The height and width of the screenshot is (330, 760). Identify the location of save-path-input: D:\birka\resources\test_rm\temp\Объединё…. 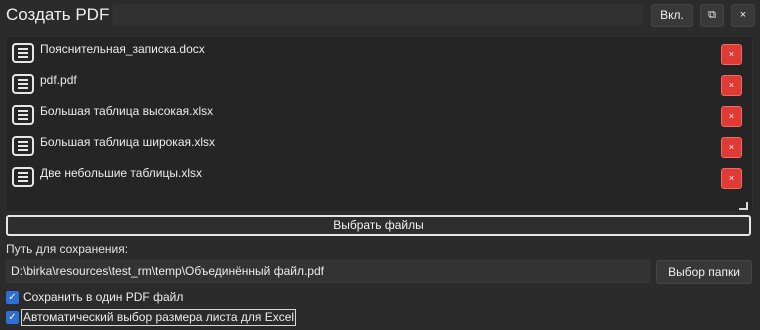
(328, 271).